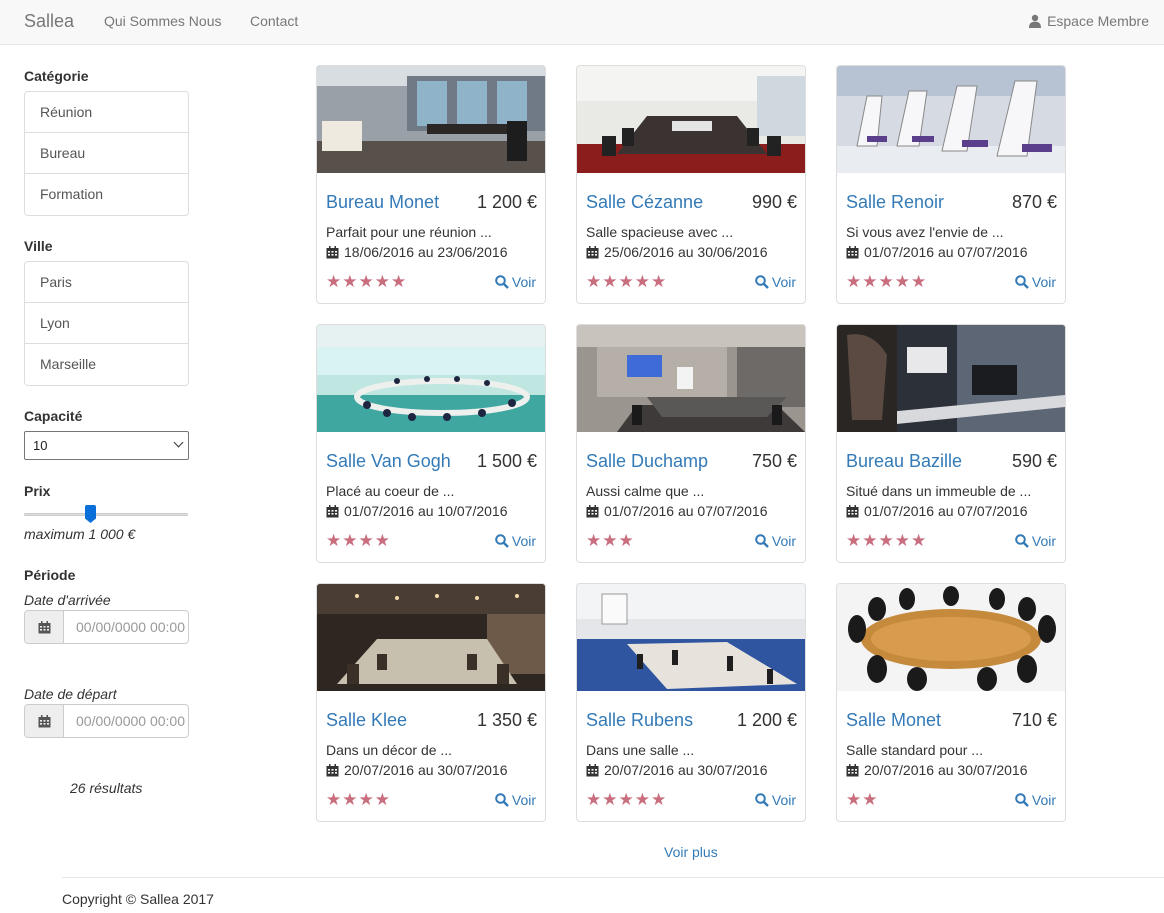  What do you see at coordinates (49, 21) in the screenshot?
I see `brand-link: Sallea` at bounding box center [49, 21].